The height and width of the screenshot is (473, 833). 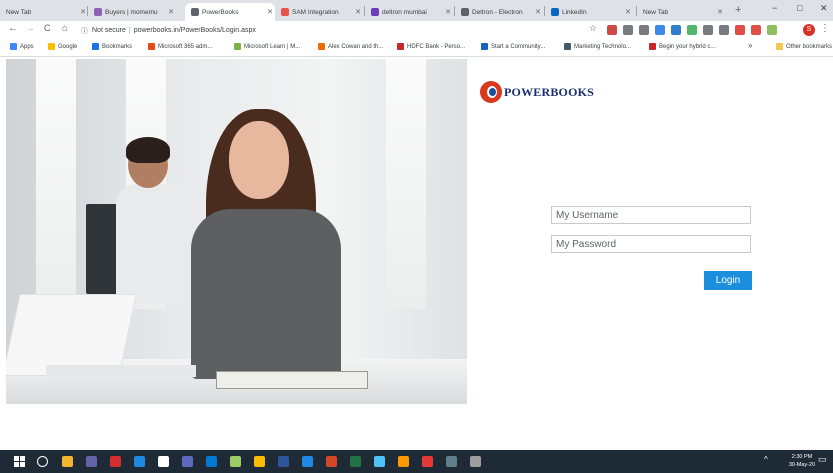 What do you see at coordinates (307, 461) in the screenshot?
I see `remote-desktop-icon` at bounding box center [307, 461].